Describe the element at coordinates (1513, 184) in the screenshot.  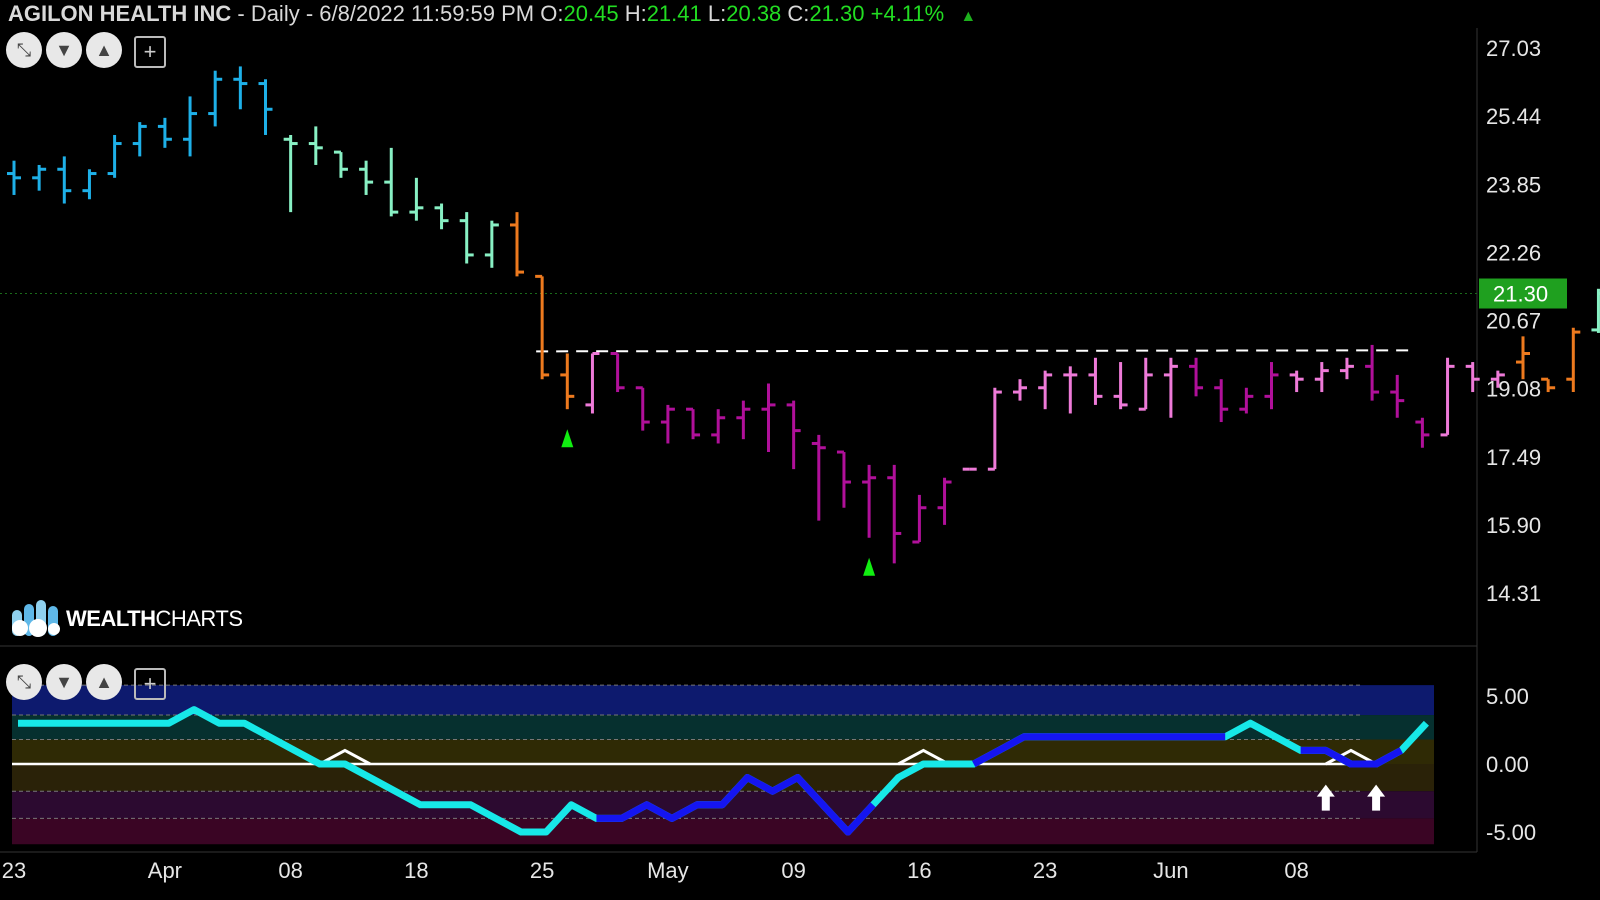
I see `price-axis-label: 23.85` at that location.